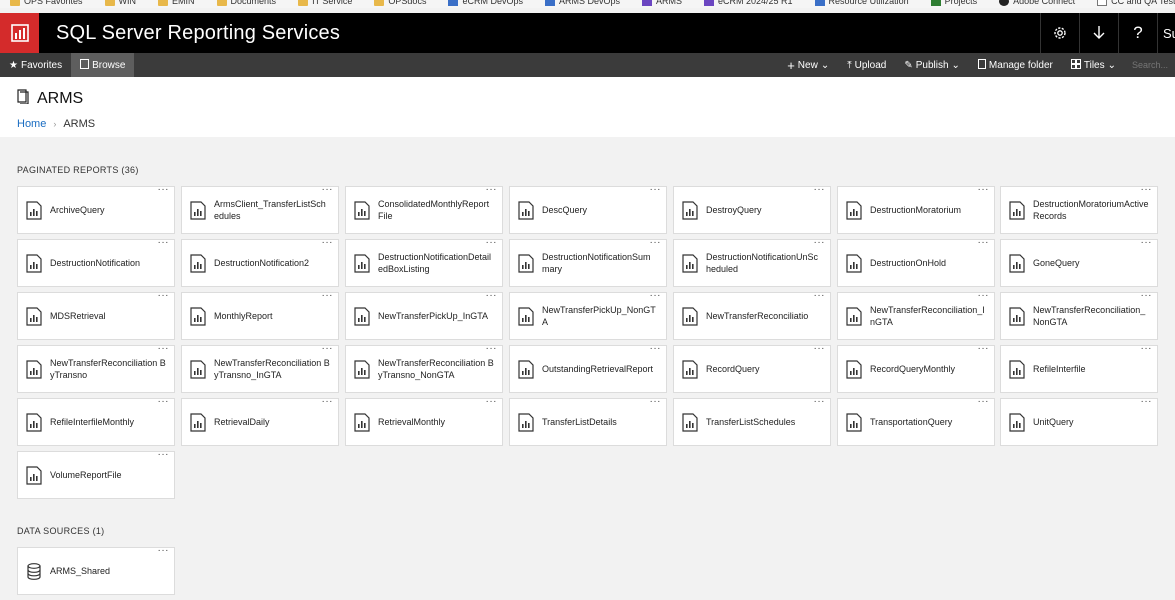 This screenshot has width=1175, height=600. Describe the element at coordinates (260, 315) in the screenshot. I see `report-tile: MonthlyReport ···` at that location.